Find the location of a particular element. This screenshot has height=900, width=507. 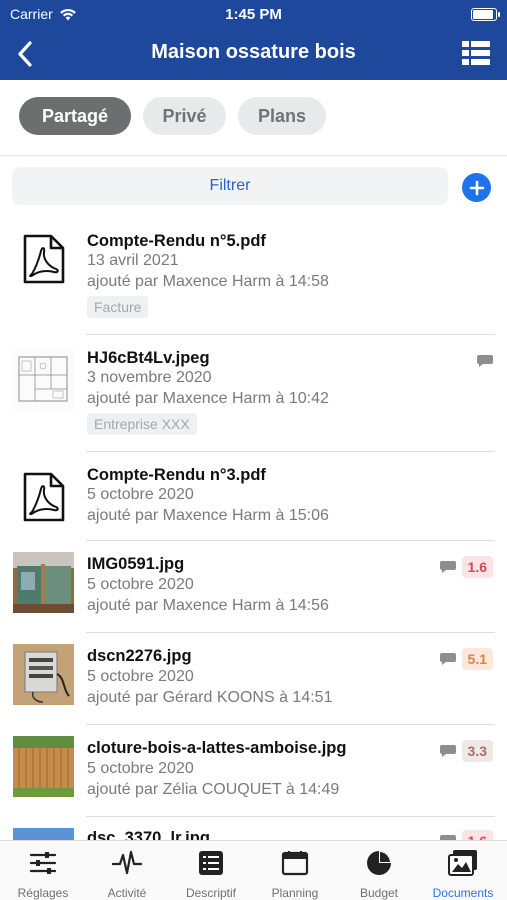

document-name: cloture-bois-a-lattes-amboise.jpg is located at coordinates (217, 748).